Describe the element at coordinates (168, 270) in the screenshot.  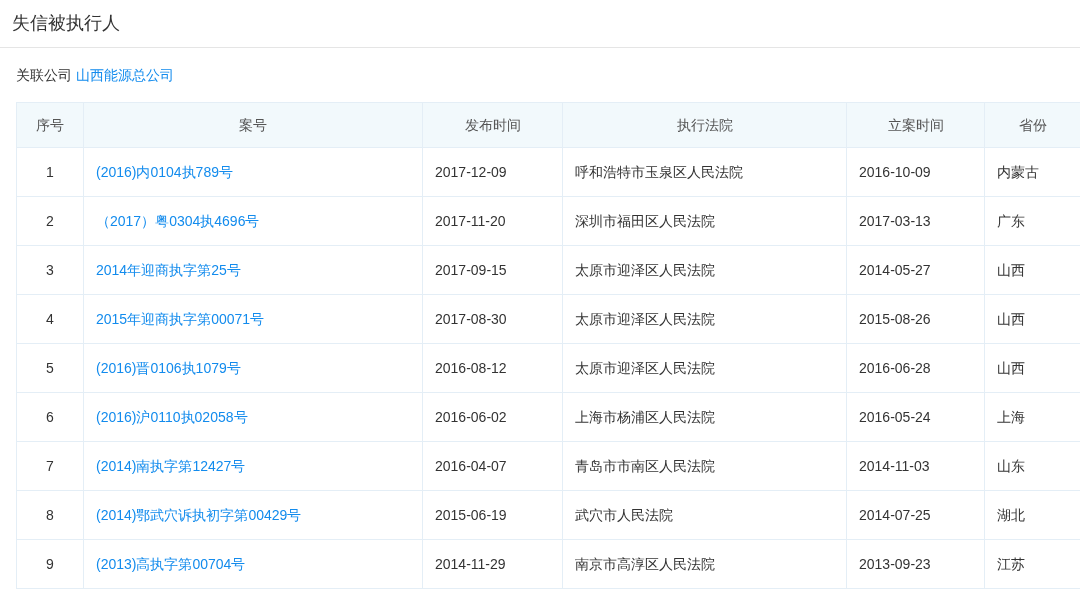
I see `case-number-link: 2014年迎商执字第25号` at that location.